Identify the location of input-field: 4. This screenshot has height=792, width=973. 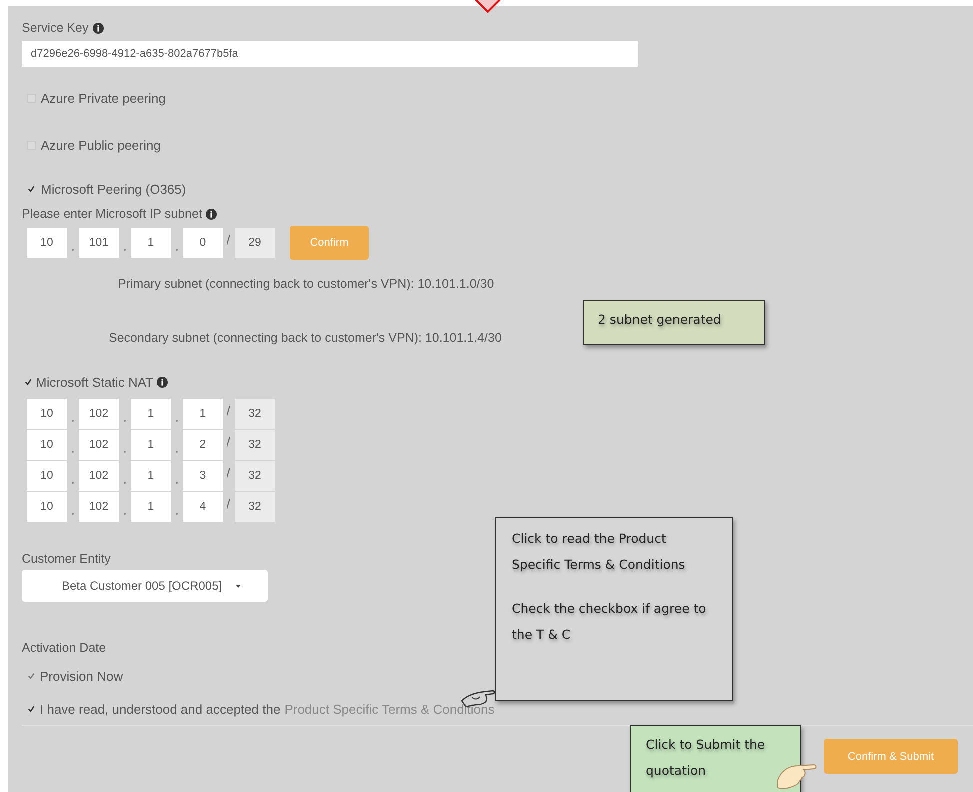
(203, 507).